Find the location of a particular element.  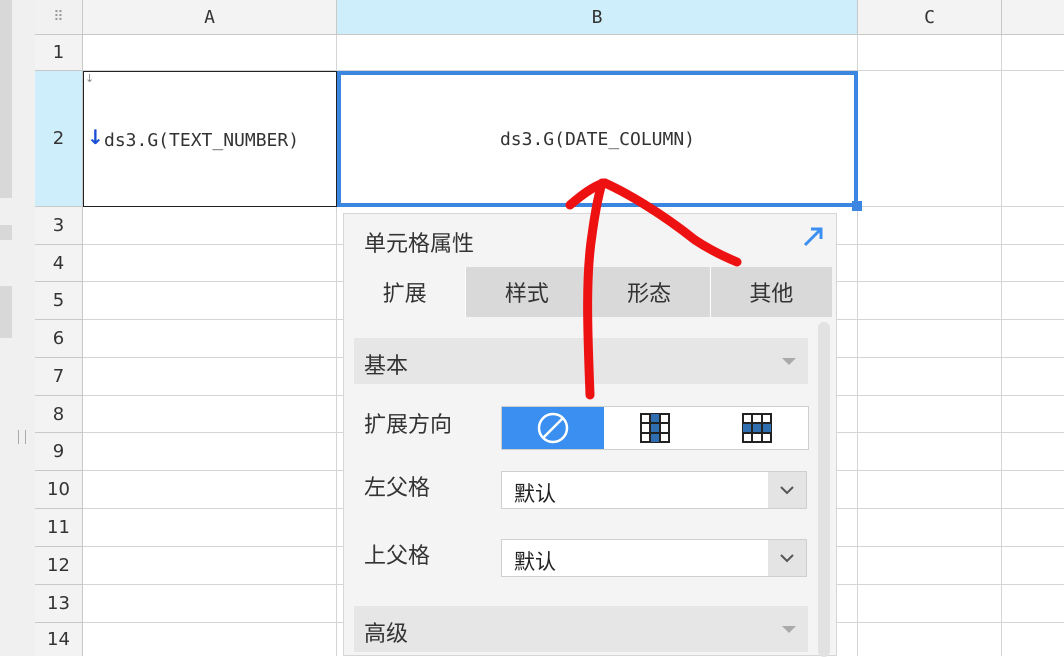

no-expand-option is located at coordinates (553, 428).